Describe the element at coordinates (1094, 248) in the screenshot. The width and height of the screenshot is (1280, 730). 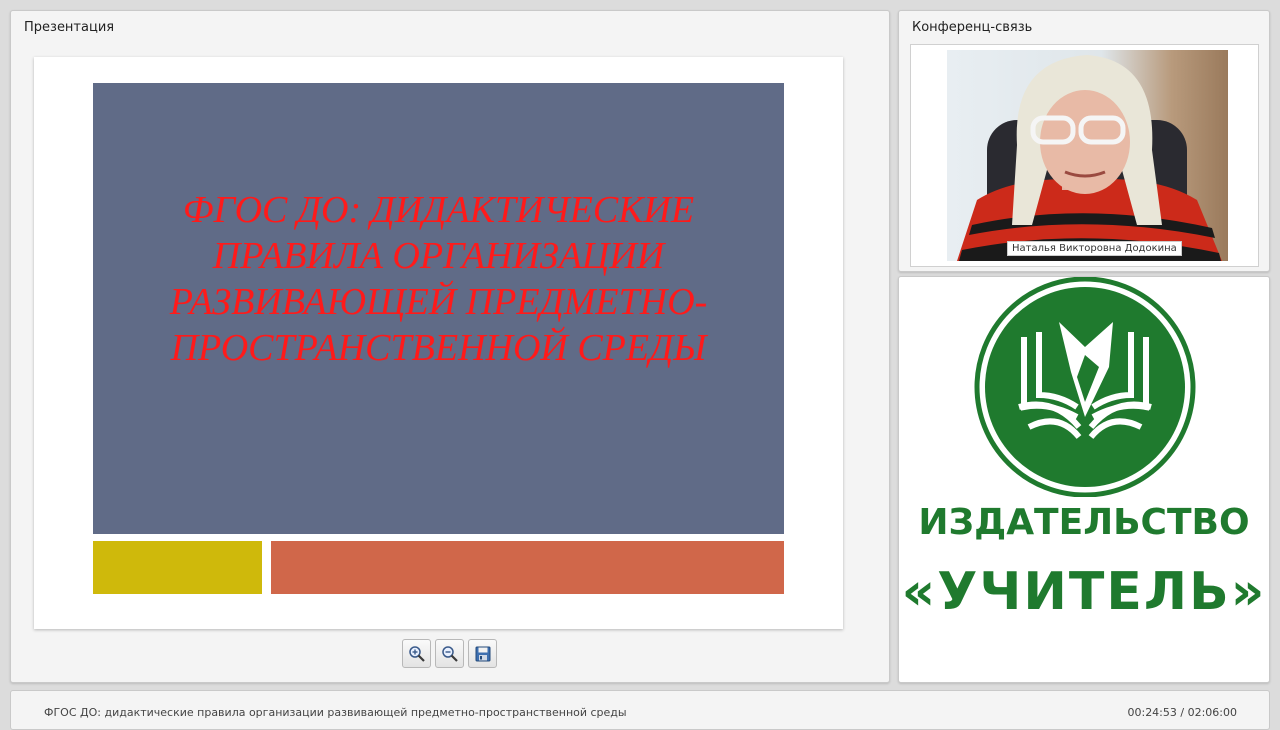
I see `speaker-name-label: Наталья Викторовна Додокина` at that location.